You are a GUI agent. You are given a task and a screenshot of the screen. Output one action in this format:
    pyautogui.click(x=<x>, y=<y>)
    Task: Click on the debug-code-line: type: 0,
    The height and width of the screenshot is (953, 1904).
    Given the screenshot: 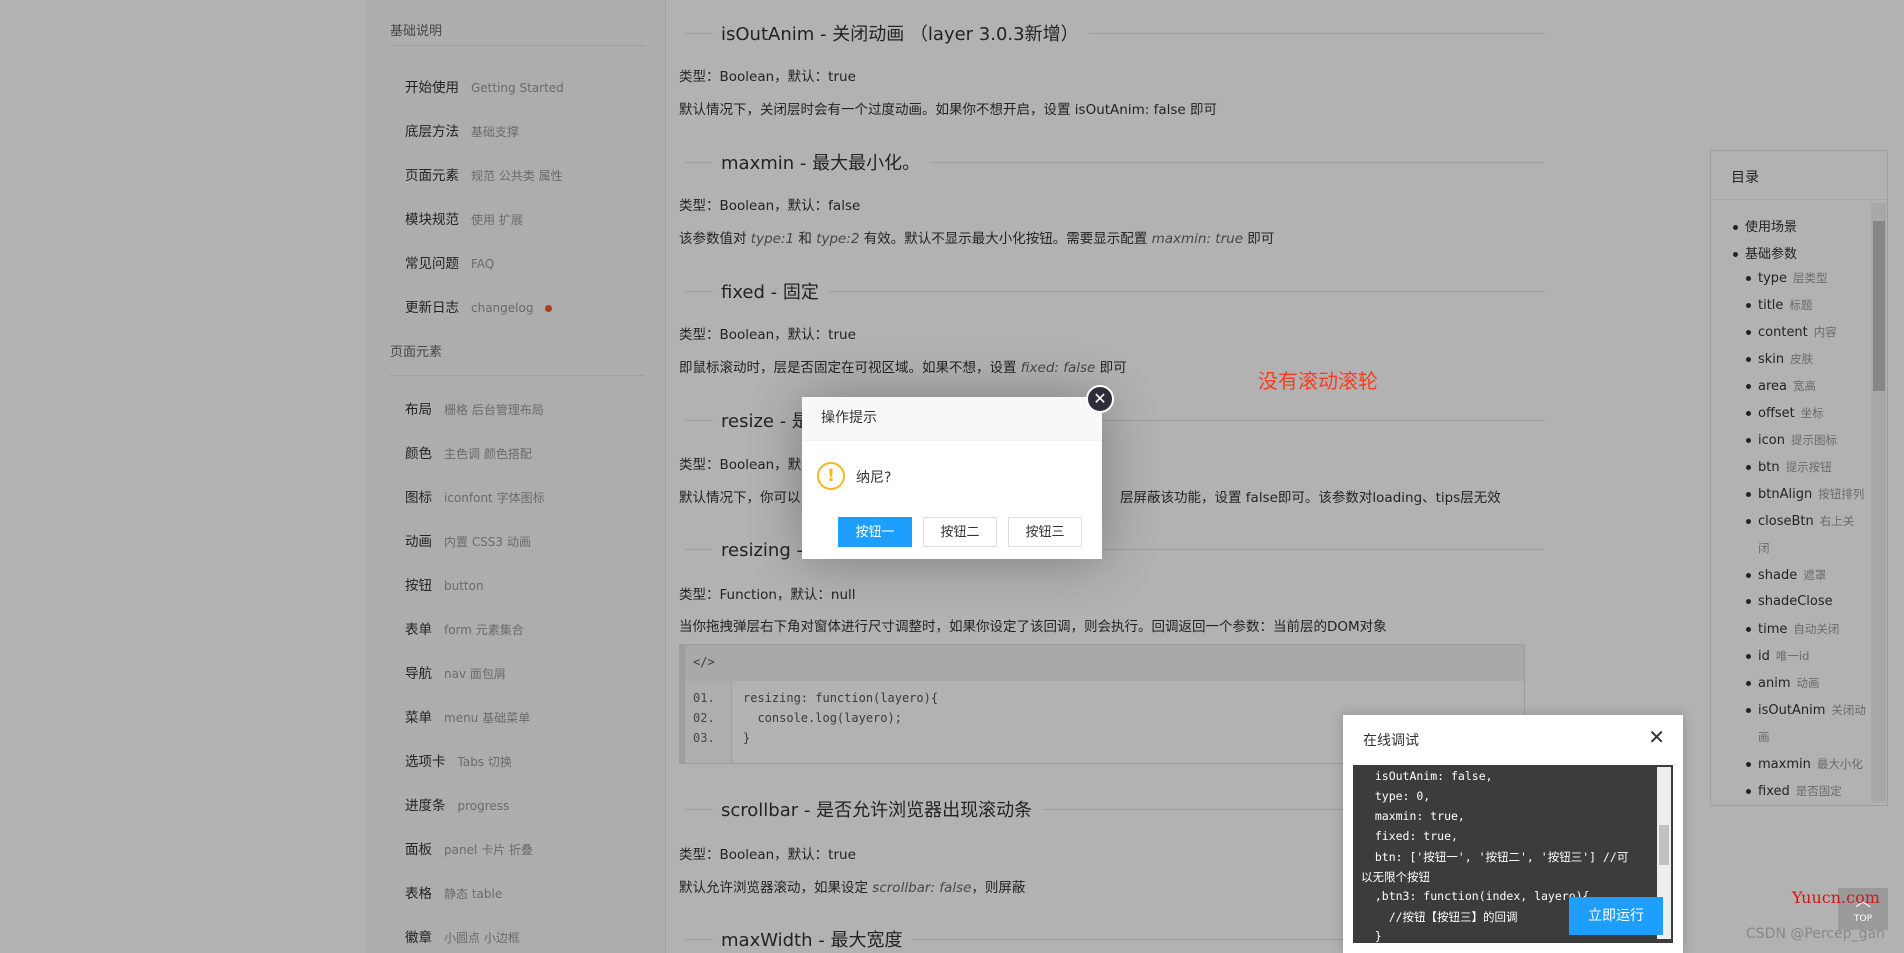 What is the action you would take?
    pyautogui.click(x=1396, y=796)
    